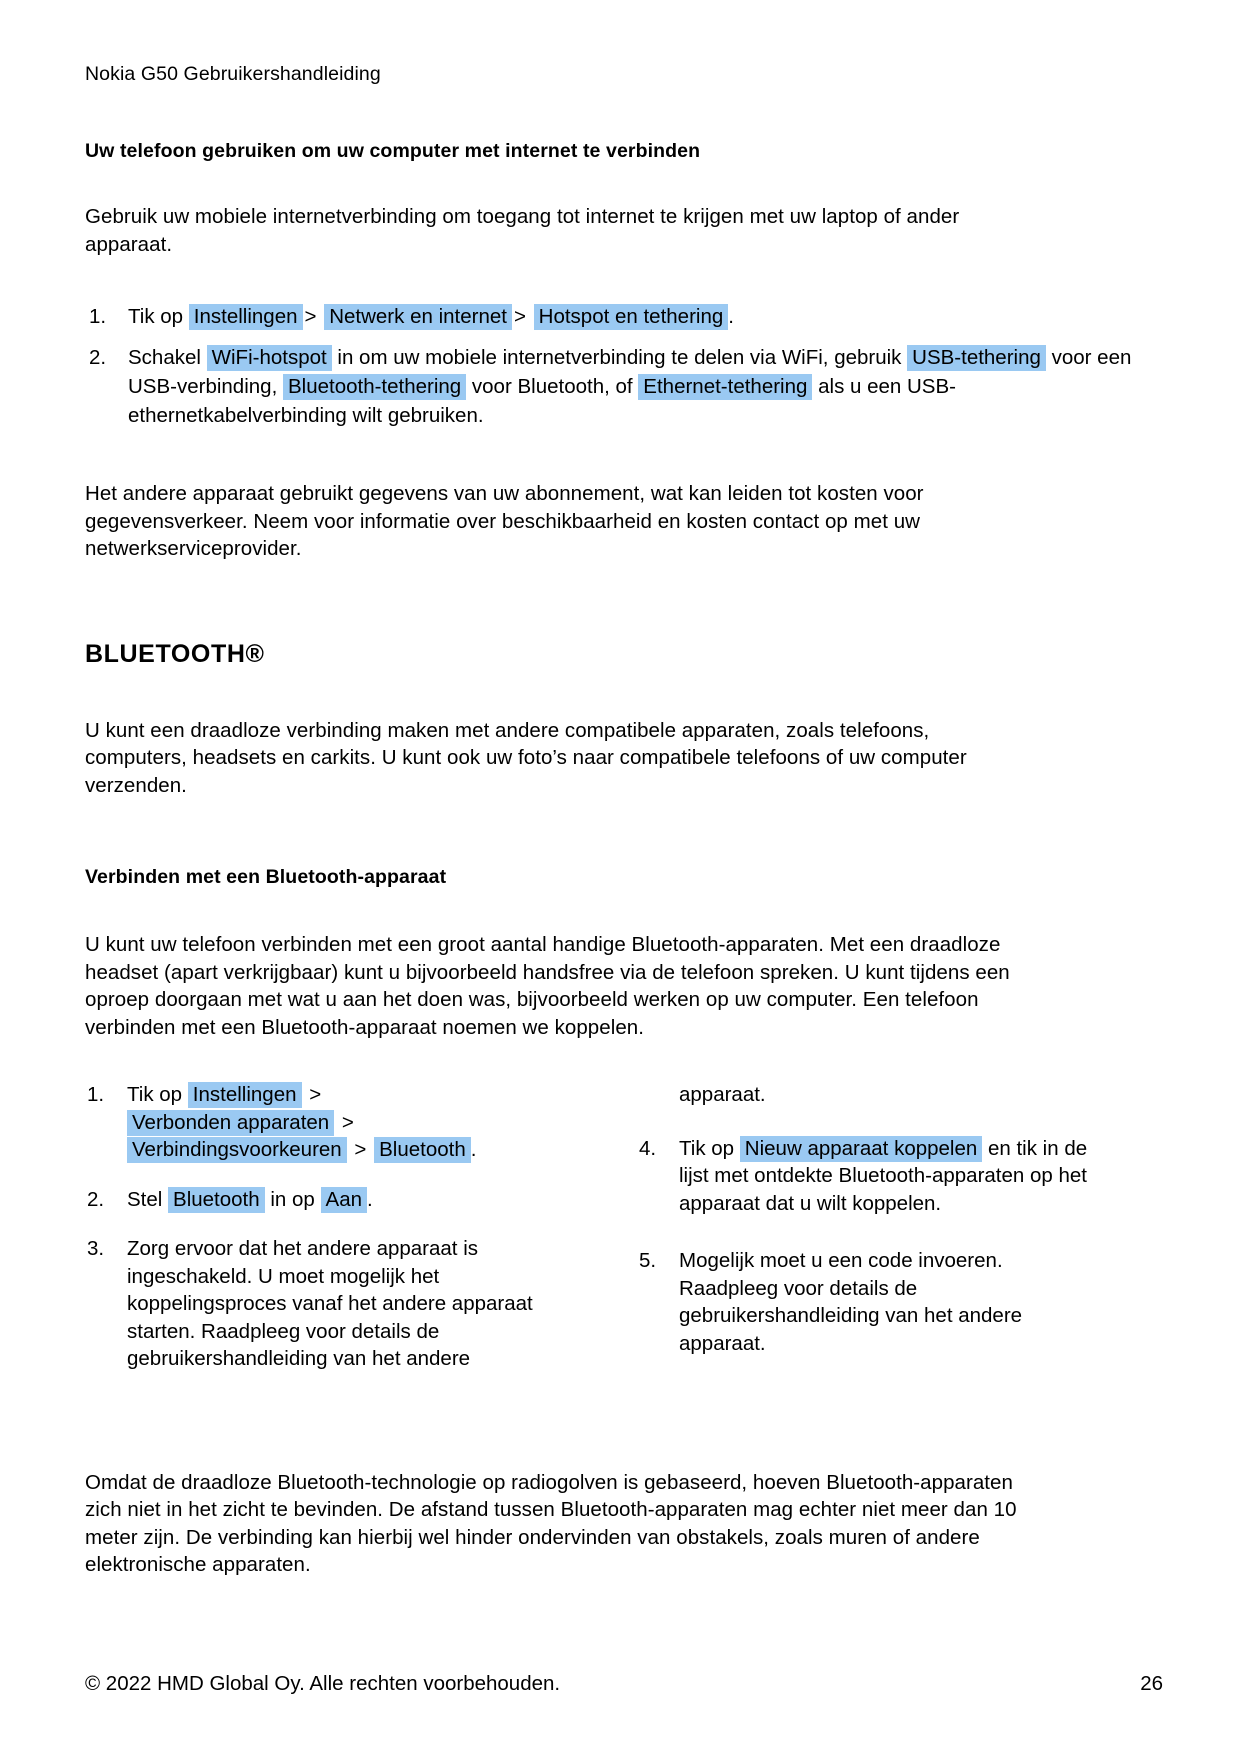 This screenshot has height=1754, width=1241. Describe the element at coordinates (269, 358) in the screenshot. I see `ui-path-chip-wifi-hotspot: WiFi-hotspot` at that location.